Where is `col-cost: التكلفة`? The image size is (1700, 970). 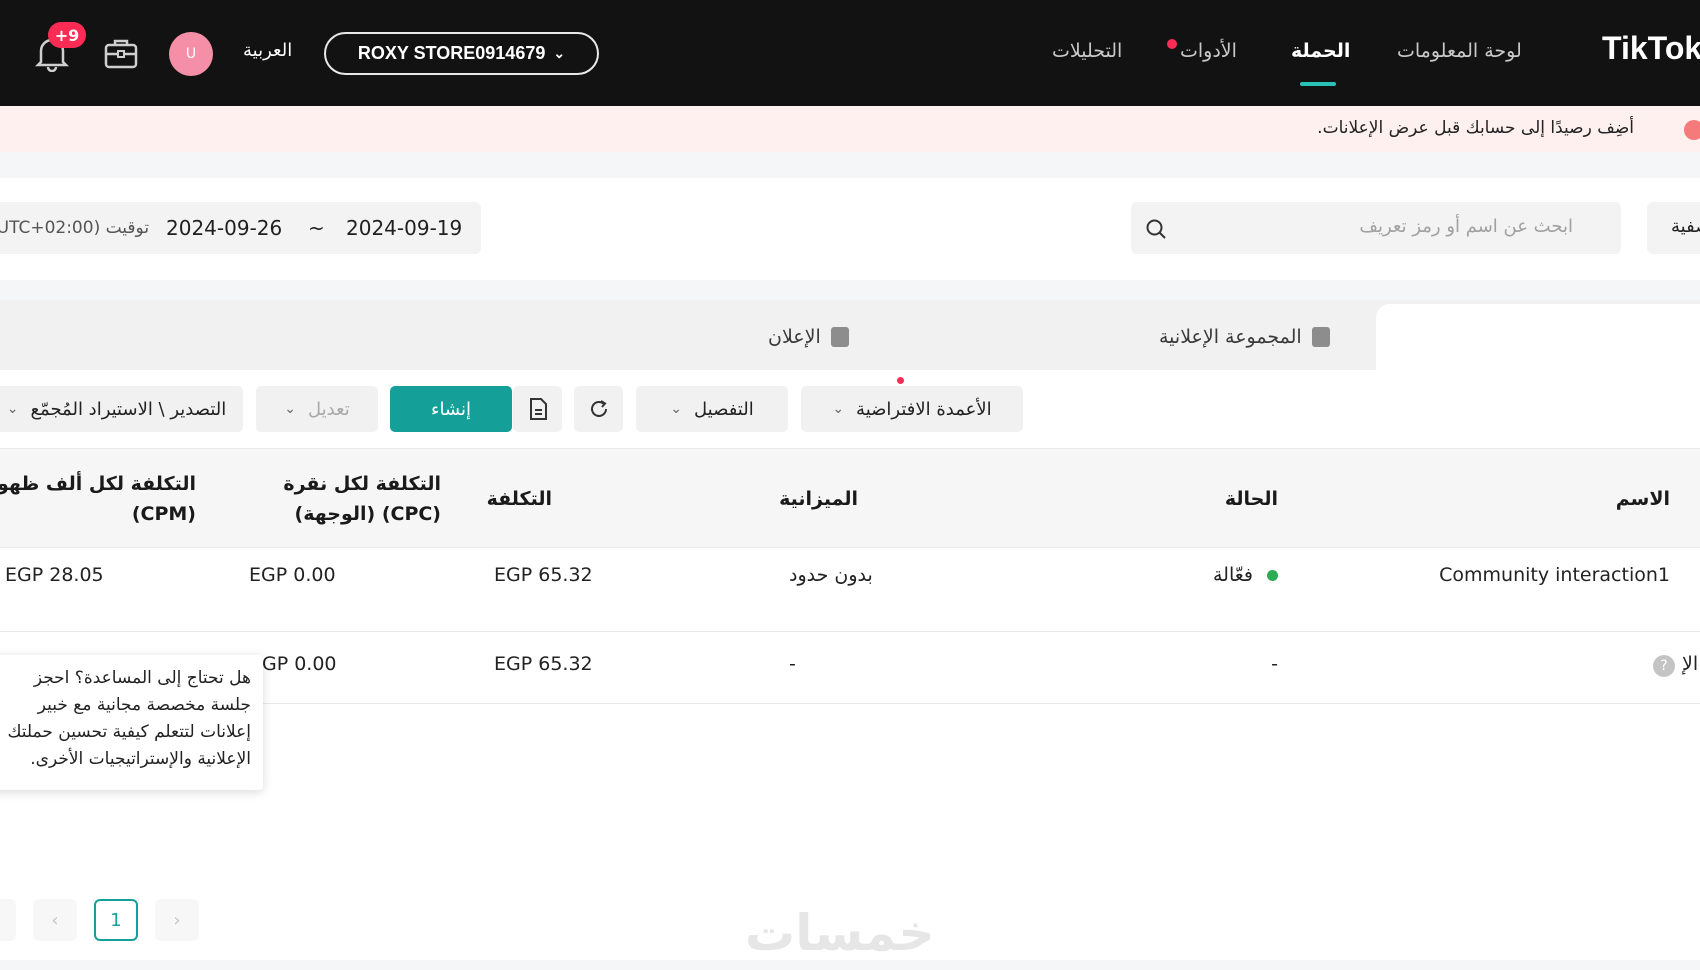 col-cost: التكلفة is located at coordinates (519, 499).